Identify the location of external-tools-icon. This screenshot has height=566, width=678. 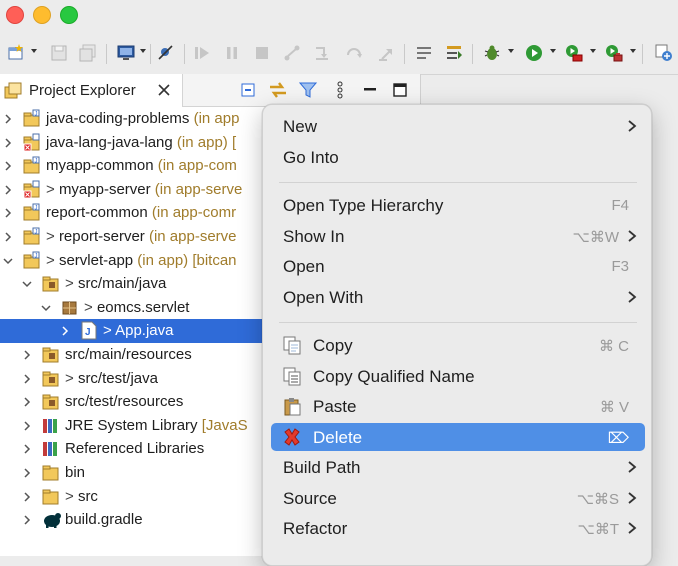
(614, 53).